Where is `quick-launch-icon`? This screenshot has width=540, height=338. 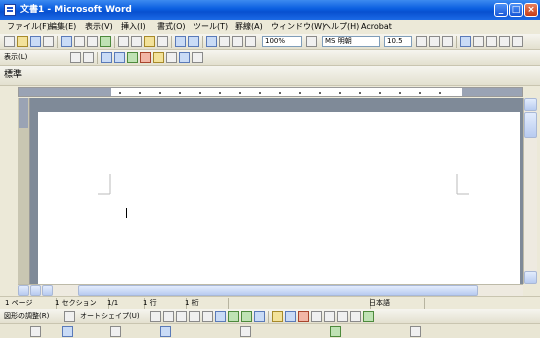 quick-launch-icon is located at coordinates (35, 331).